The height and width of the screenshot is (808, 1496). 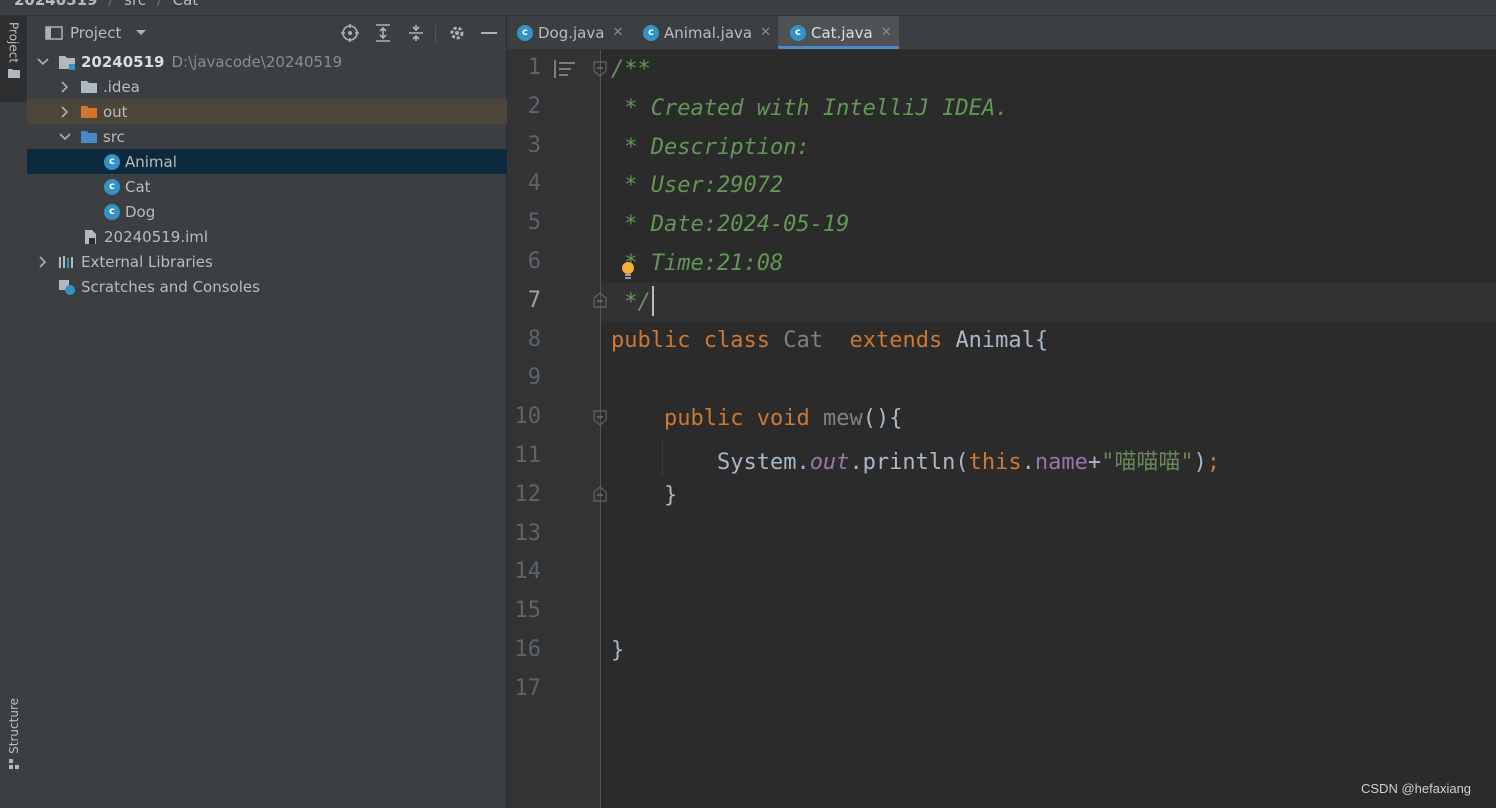 What do you see at coordinates (566, 70) in the screenshot?
I see `doc-comment-toggle-icon` at bounding box center [566, 70].